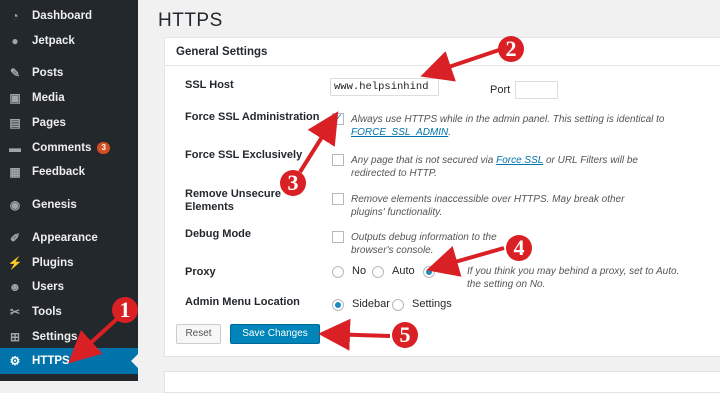 This screenshot has width=720, height=393. Describe the element at coordinates (511, 49) in the screenshot. I see `annotation-marker-2: 2` at that location.